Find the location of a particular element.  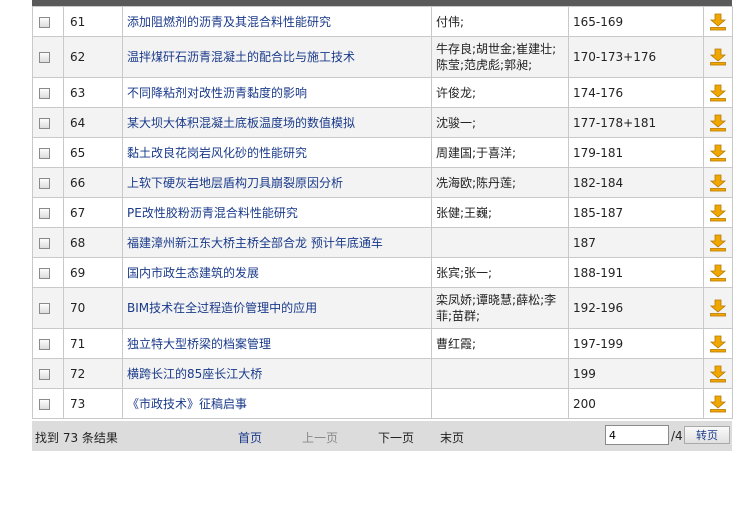

article-title-link: PE改性胶粉沥青混合料性能研究 is located at coordinates (212, 213).